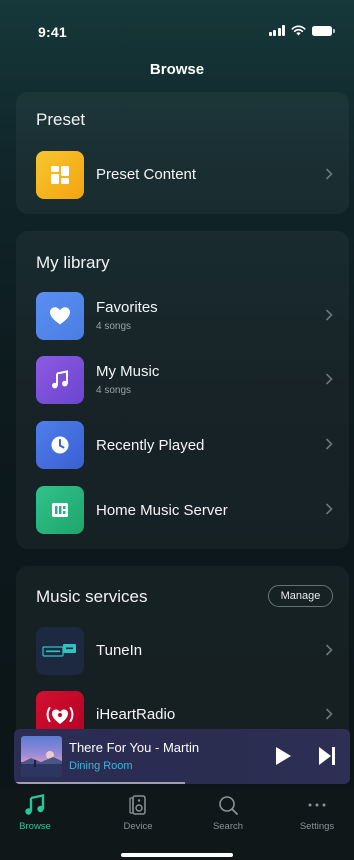 This screenshot has width=354, height=860. I want to click on preset-section: Preset Preset Content, so click(182, 153).